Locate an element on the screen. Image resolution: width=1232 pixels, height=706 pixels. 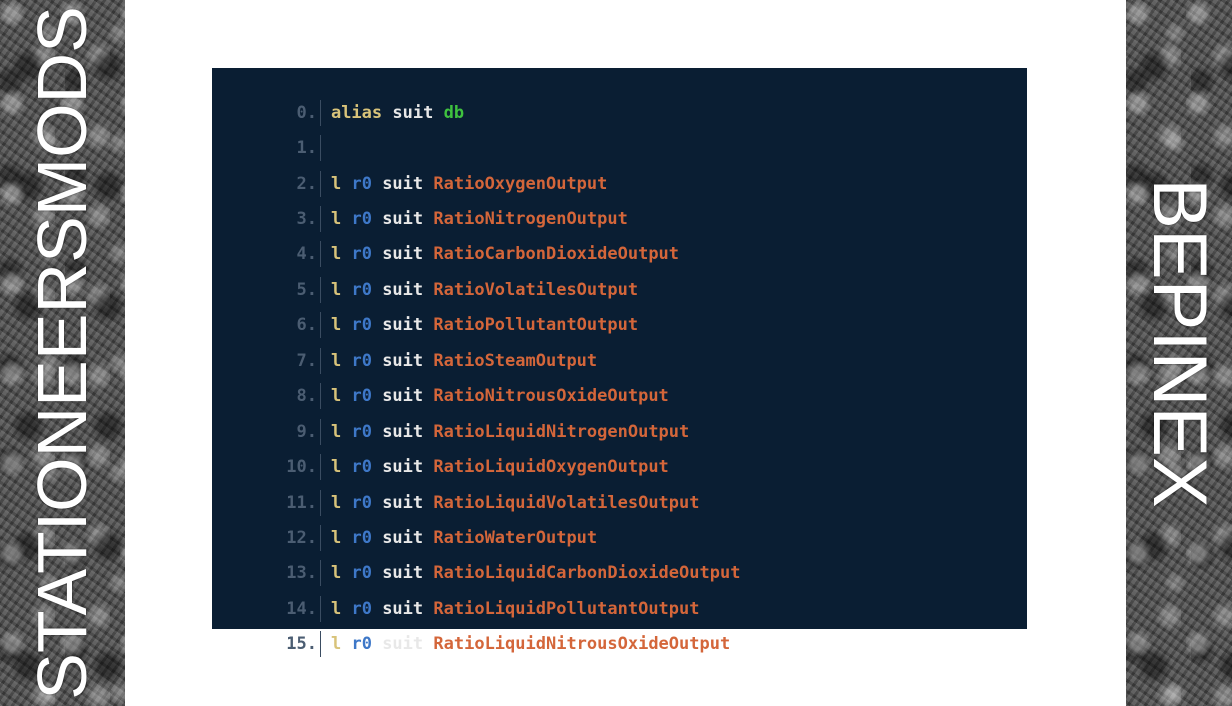
right-banner: BEPINEX is located at coordinates (1179, 353).